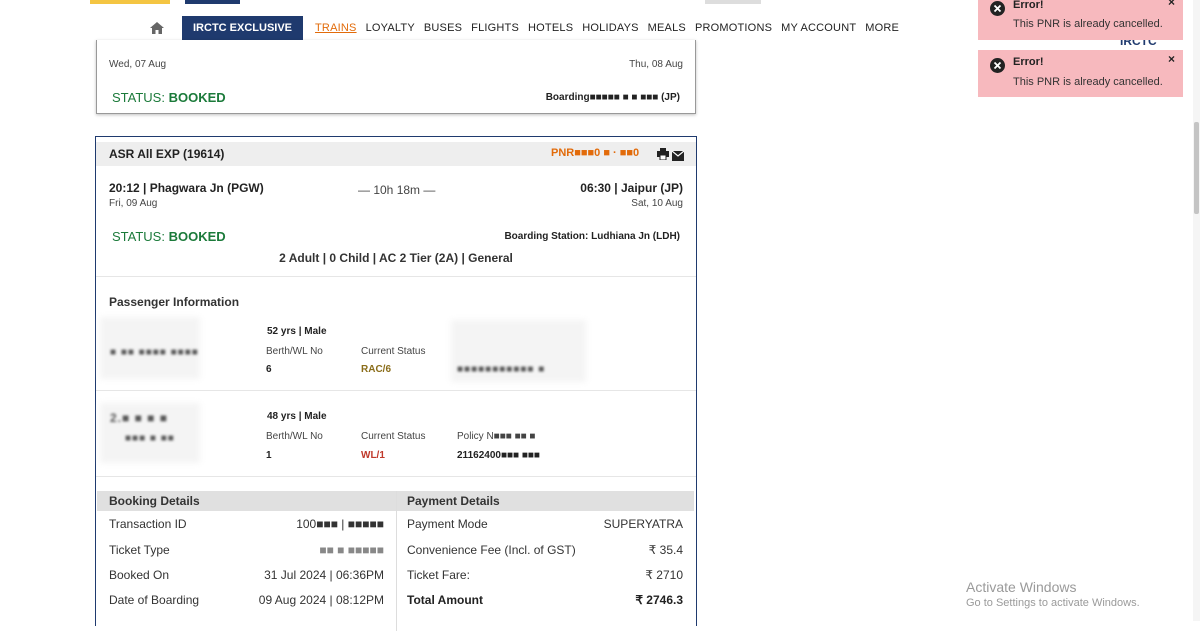  What do you see at coordinates (297, 416) in the screenshot?
I see `passenger-age-gender: 48 yrs | Male` at bounding box center [297, 416].